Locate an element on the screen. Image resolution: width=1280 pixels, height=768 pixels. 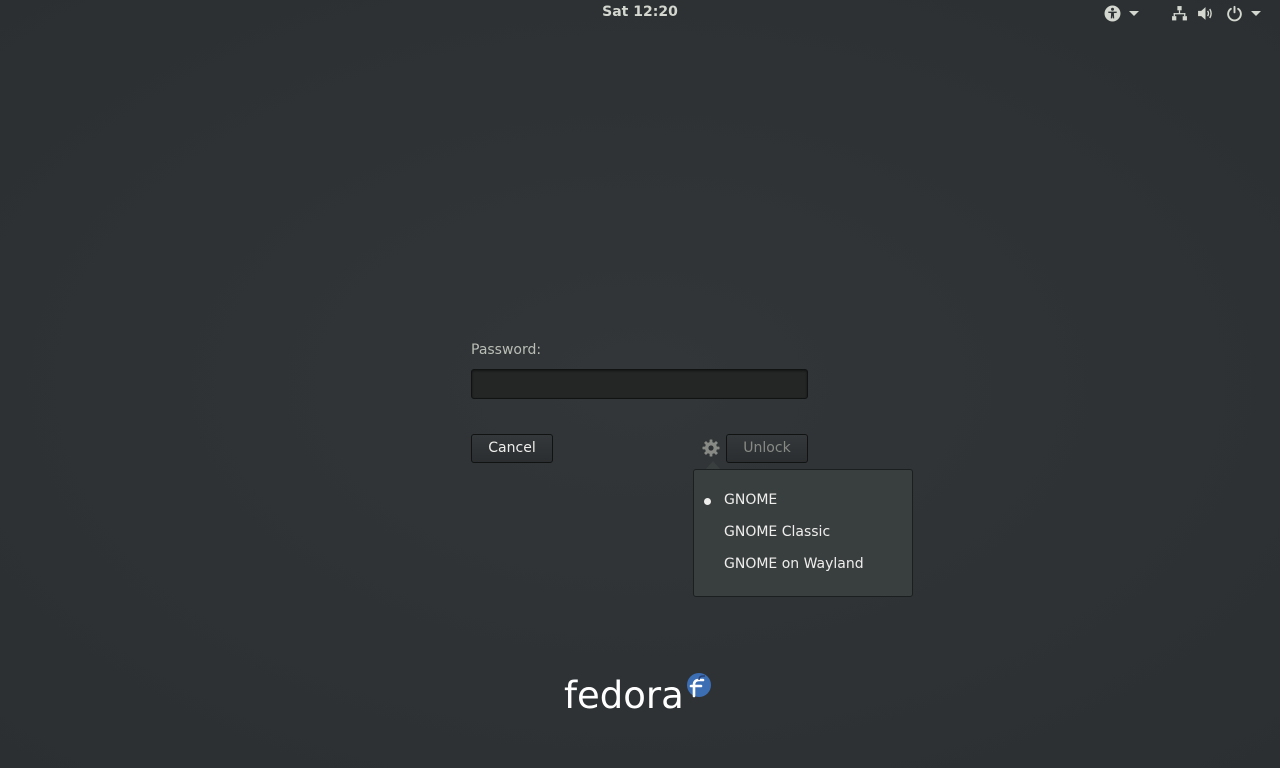
logo-text: fedora is located at coordinates (624, 695).